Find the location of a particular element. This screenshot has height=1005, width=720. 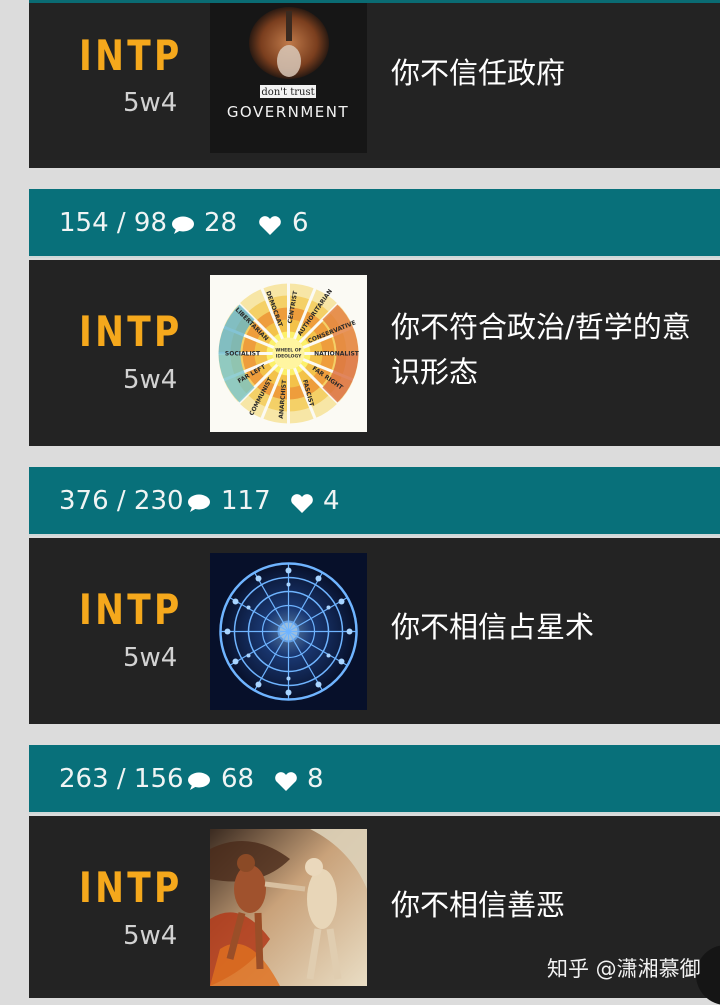

wheel-label: NATIONALIST is located at coordinates (337, 354).